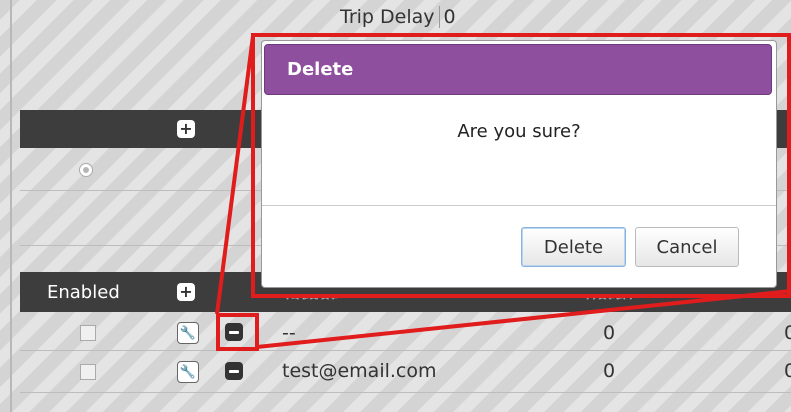  Describe the element at coordinates (519, 131) in the screenshot. I see `dialog-message: Are you sure?` at that location.